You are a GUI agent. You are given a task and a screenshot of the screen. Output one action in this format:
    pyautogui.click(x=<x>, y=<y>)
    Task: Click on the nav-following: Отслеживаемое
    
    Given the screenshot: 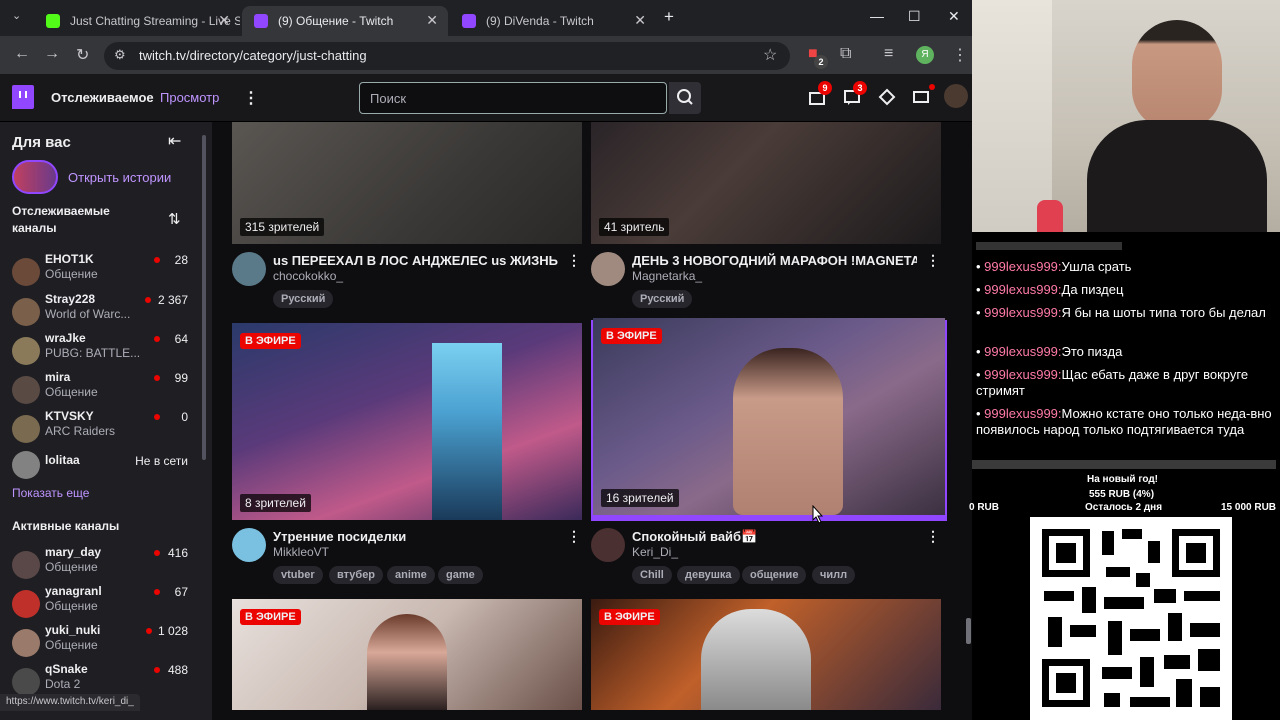 What is the action you would take?
    pyautogui.click(x=102, y=97)
    